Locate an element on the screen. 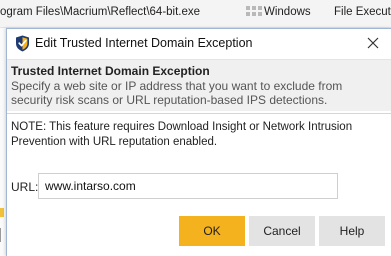 The height and width of the screenshot is (256, 391). divider is located at coordinates (199, 113).